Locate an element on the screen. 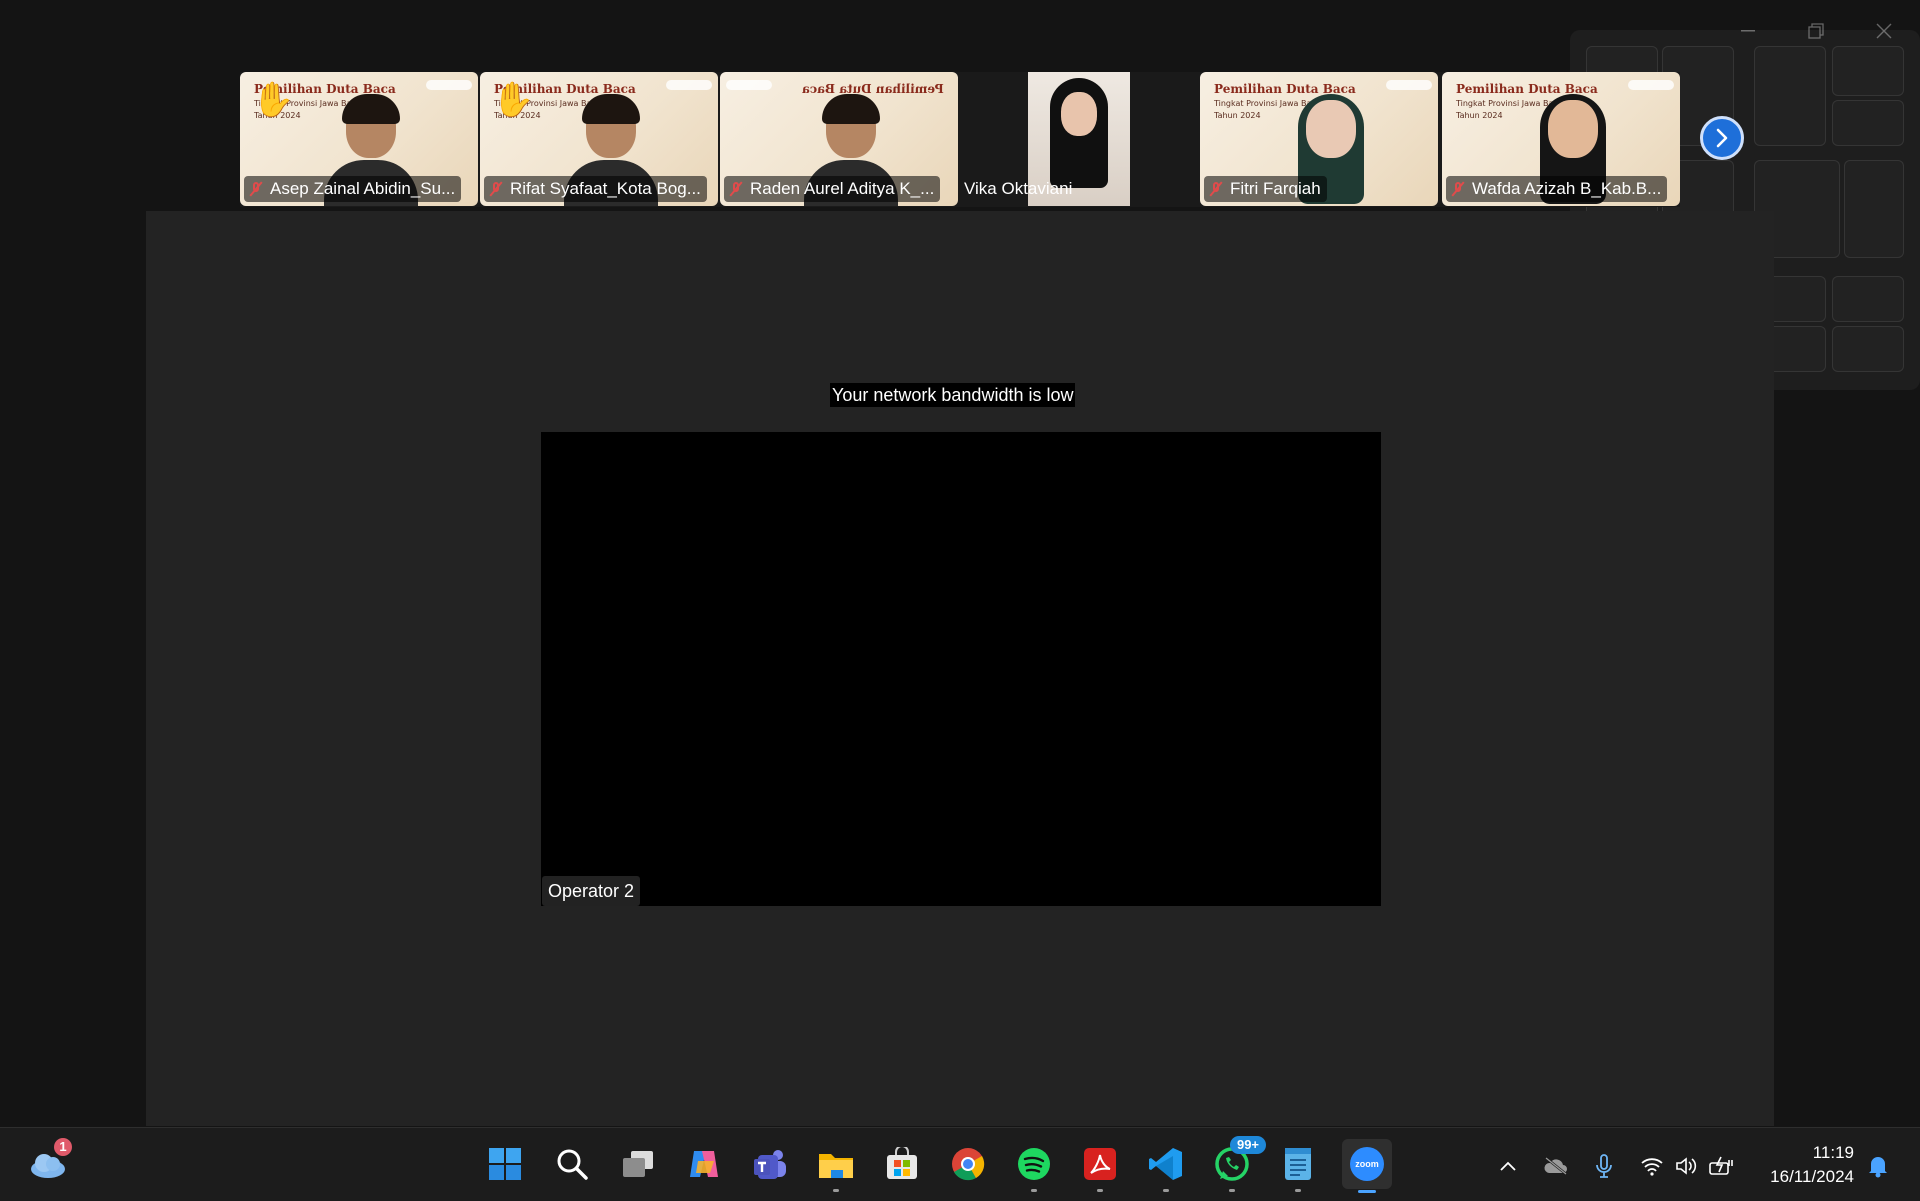  notepad-icon is located at coordinates (1298, 1164).